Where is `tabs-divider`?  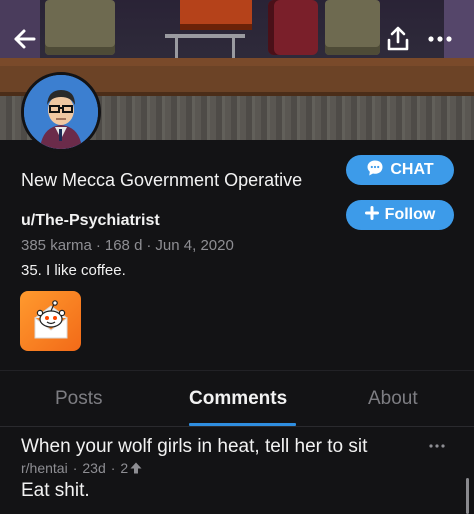
tabs-divider is located at coordinates (237, 426).